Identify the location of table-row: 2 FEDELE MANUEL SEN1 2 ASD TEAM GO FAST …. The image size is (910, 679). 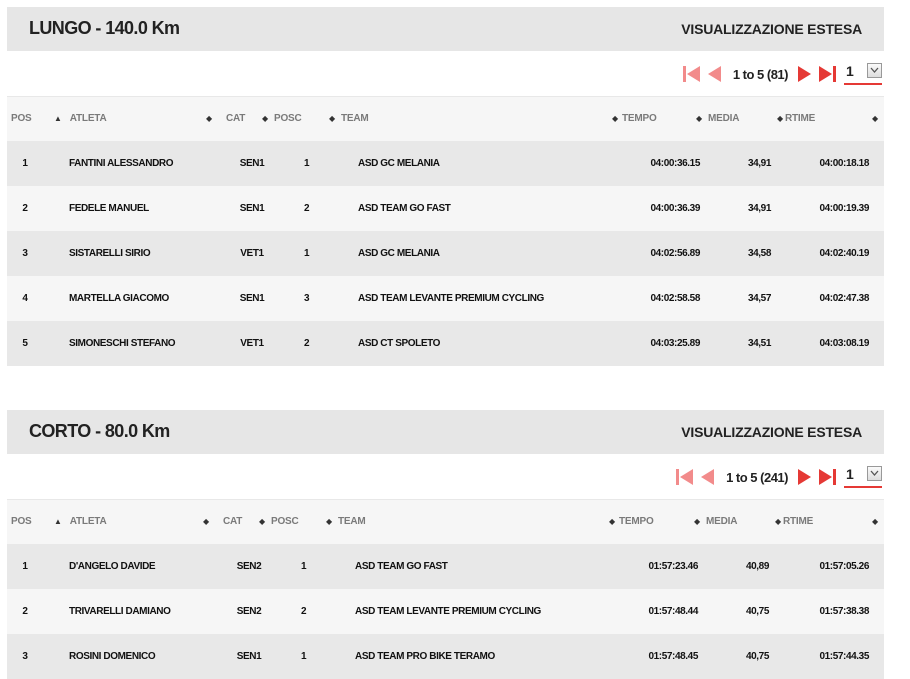
(445, 208).